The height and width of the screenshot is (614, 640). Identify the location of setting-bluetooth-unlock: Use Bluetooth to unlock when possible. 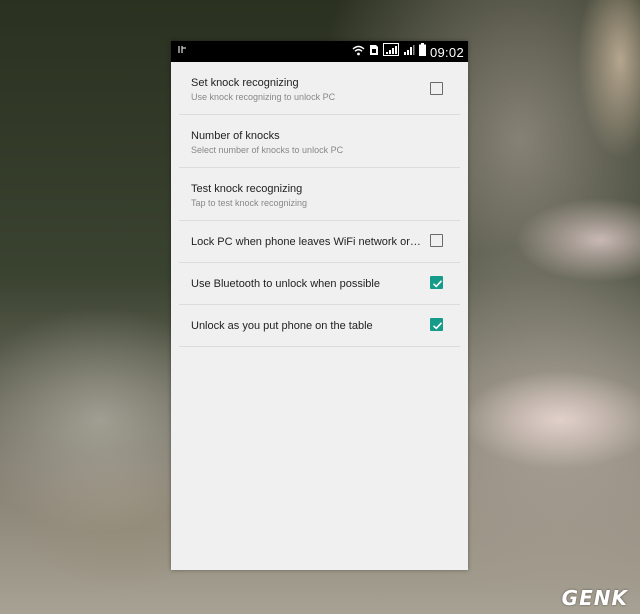
(319, 284).